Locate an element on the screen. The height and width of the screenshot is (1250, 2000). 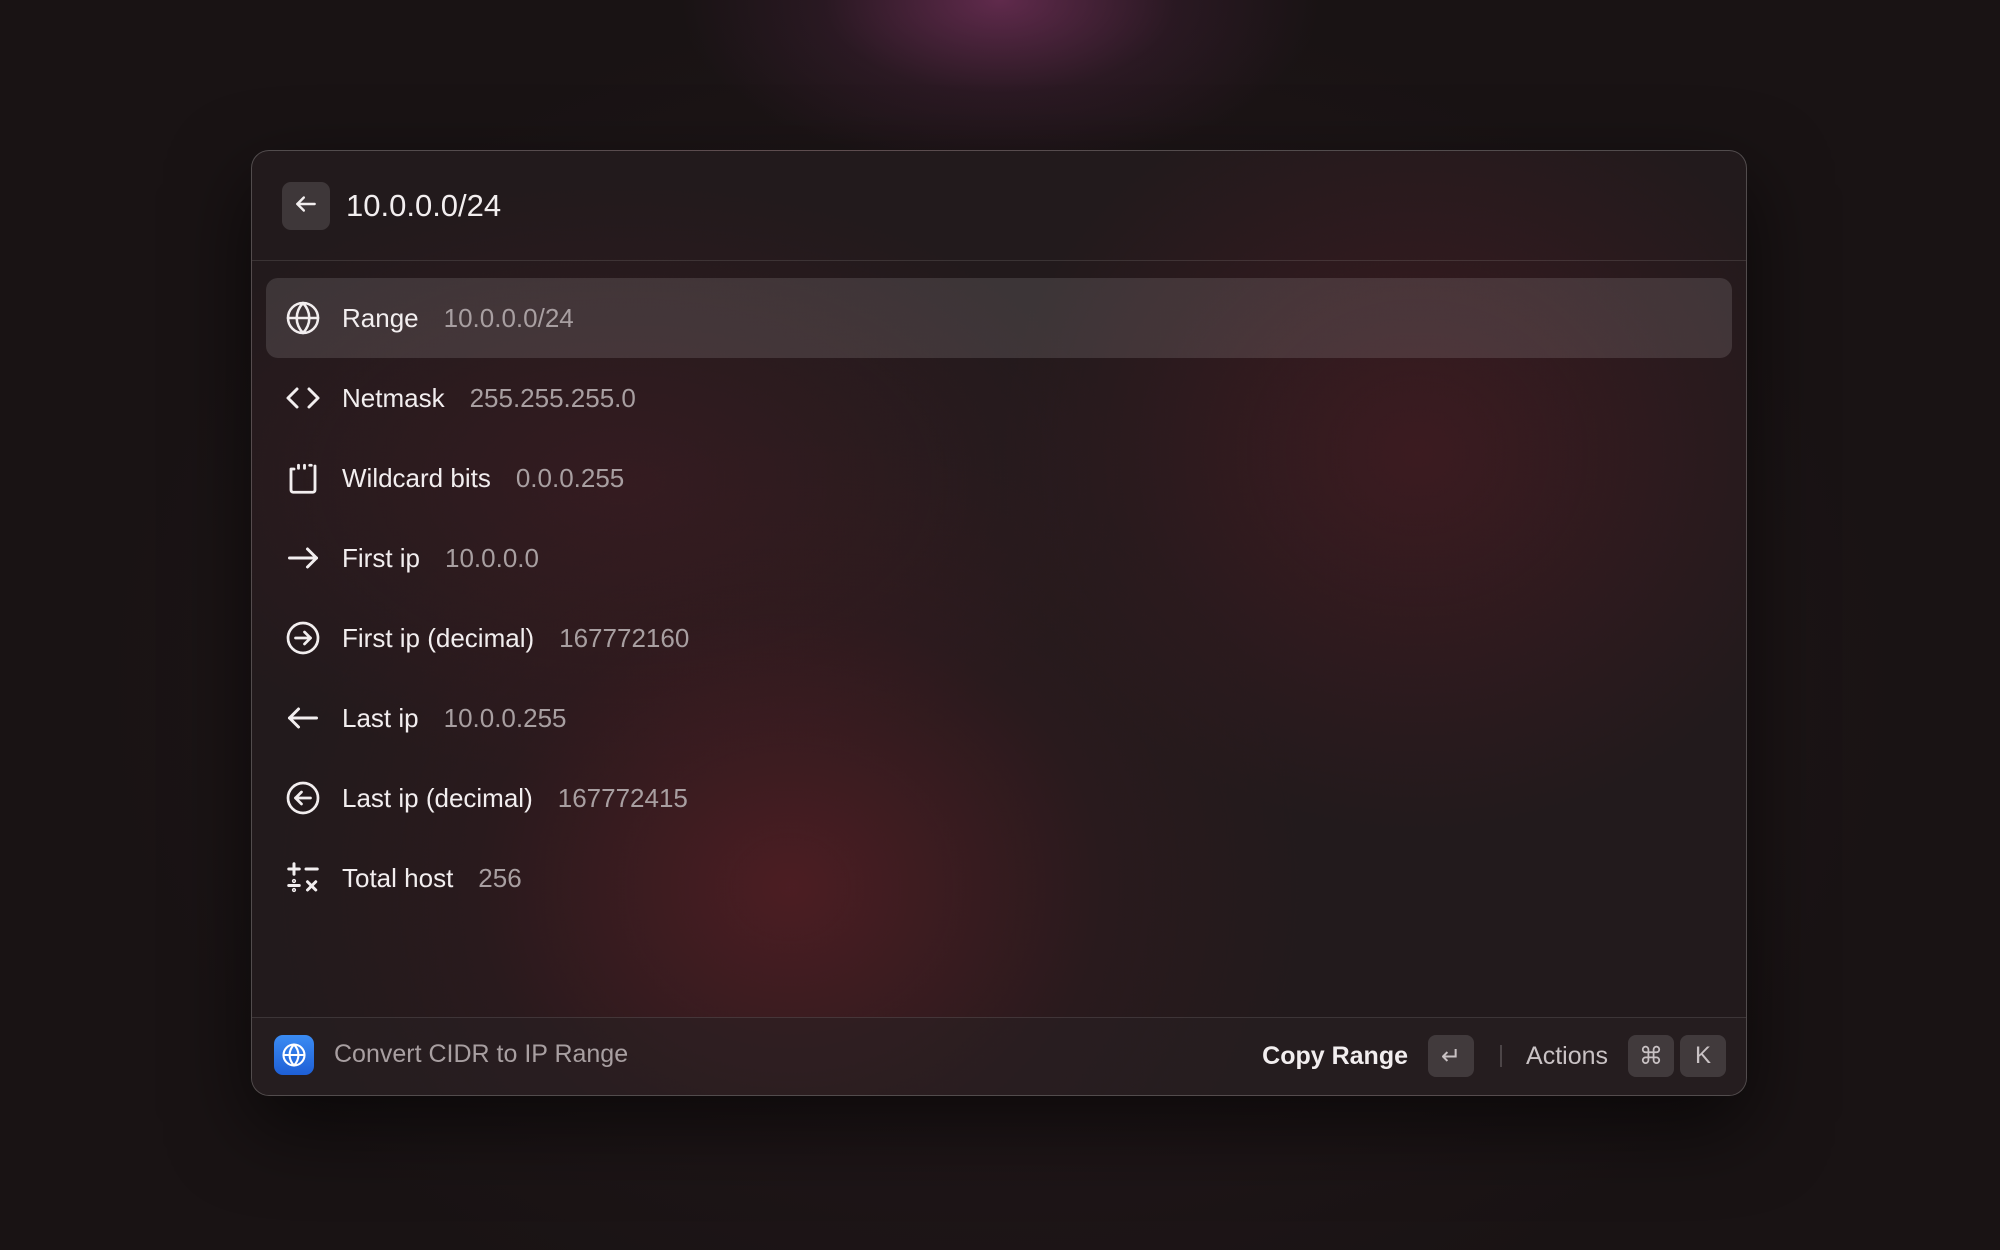
back-button is located at coordinates (306, 206).